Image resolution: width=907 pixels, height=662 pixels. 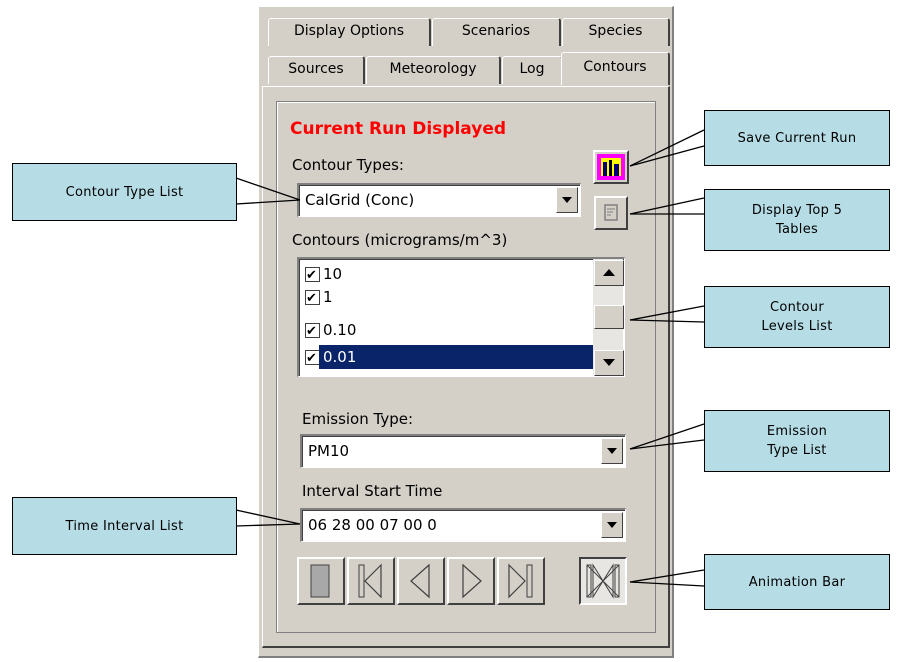 What do you see at coordinates (124, 192) in the screenshot?
I see `callout-contour-type-list: Contour Type List` at bounding box center [124, 192].